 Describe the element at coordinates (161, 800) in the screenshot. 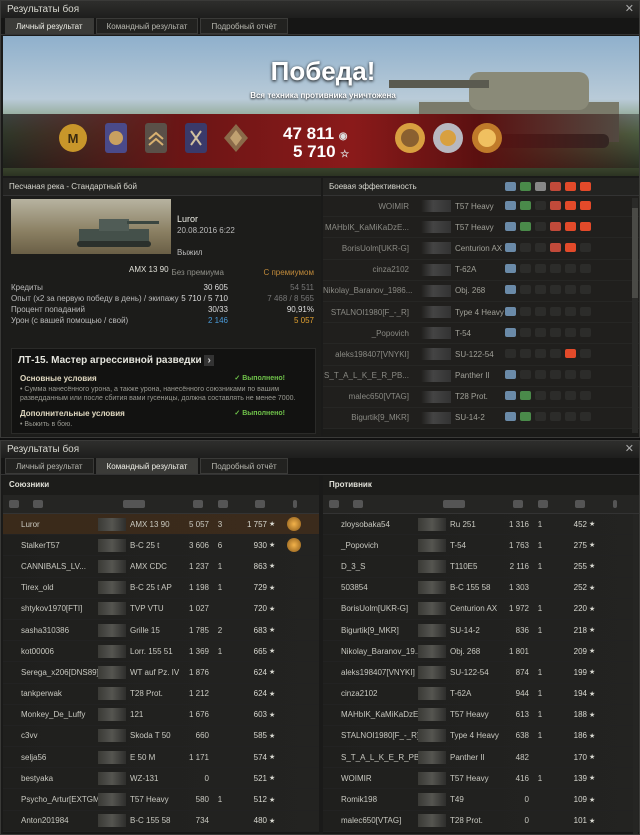

I see `table-row: Psycho_Artur[EXTGM] T57 Heavy 580 1 512 ★` at that location.